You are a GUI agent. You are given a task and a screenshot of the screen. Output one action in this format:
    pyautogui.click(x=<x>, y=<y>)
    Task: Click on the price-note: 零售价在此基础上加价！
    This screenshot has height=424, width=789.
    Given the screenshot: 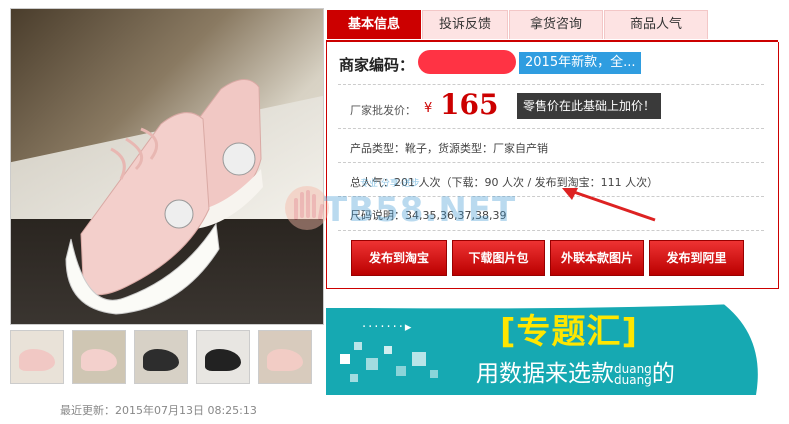 What is the action you would take?
    pyautogui.click(x=589, y=106)
    